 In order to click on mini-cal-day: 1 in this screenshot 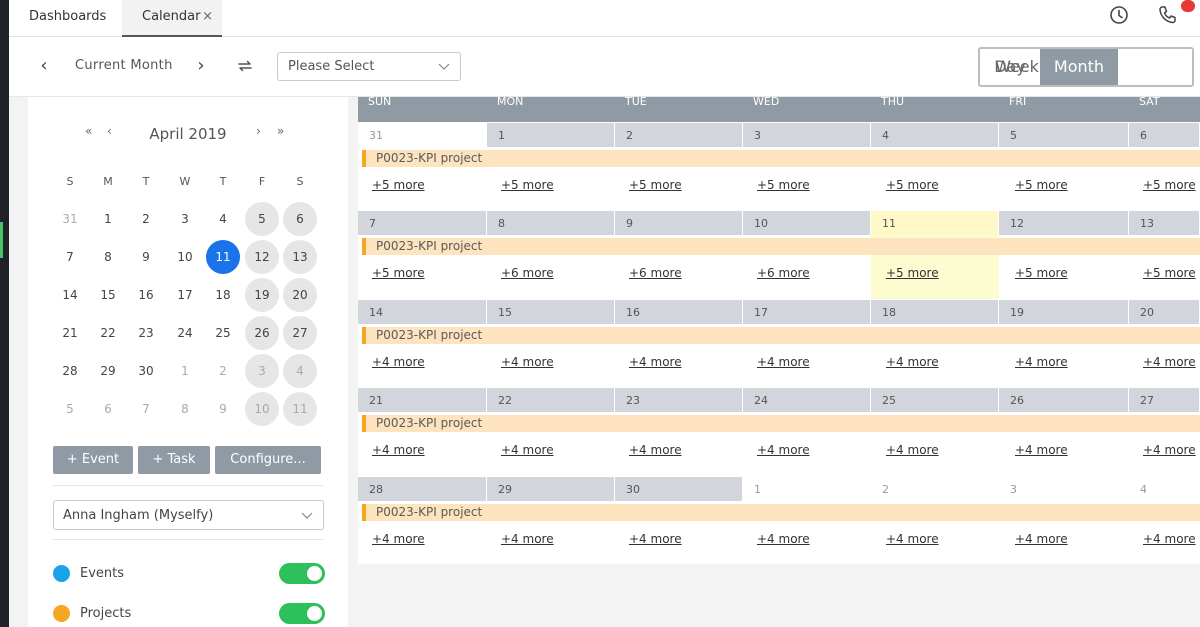, I will do `click(185, 371)`.